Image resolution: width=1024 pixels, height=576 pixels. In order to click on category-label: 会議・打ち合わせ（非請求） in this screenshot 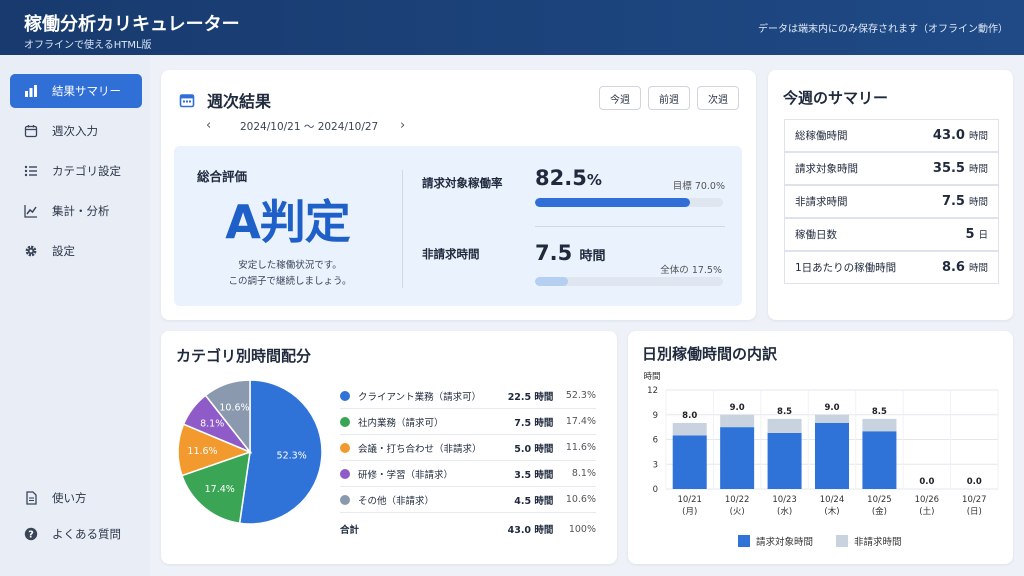, I will do `click(420, 449)`.